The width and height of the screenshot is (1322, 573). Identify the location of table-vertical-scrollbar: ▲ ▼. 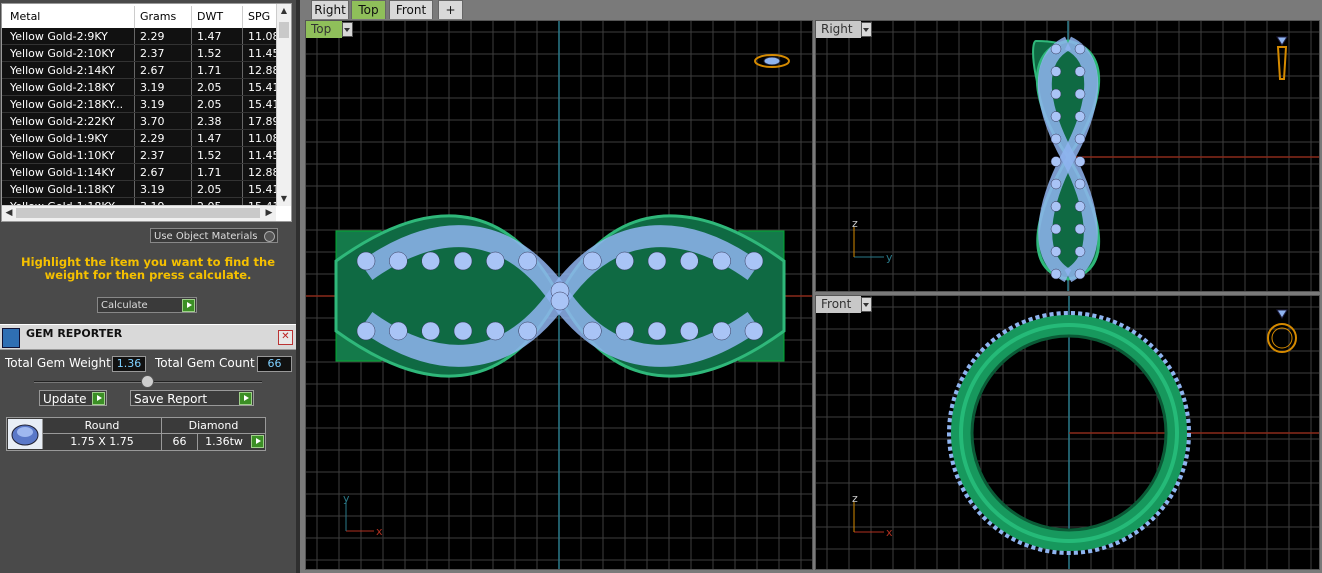
(283, 105).